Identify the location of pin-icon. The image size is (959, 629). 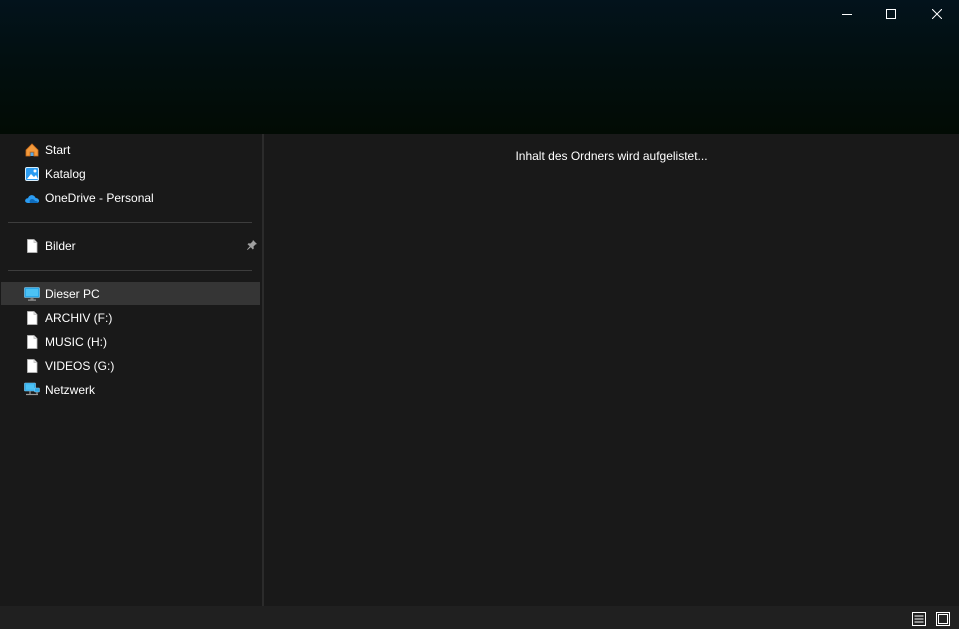
(252, 245).